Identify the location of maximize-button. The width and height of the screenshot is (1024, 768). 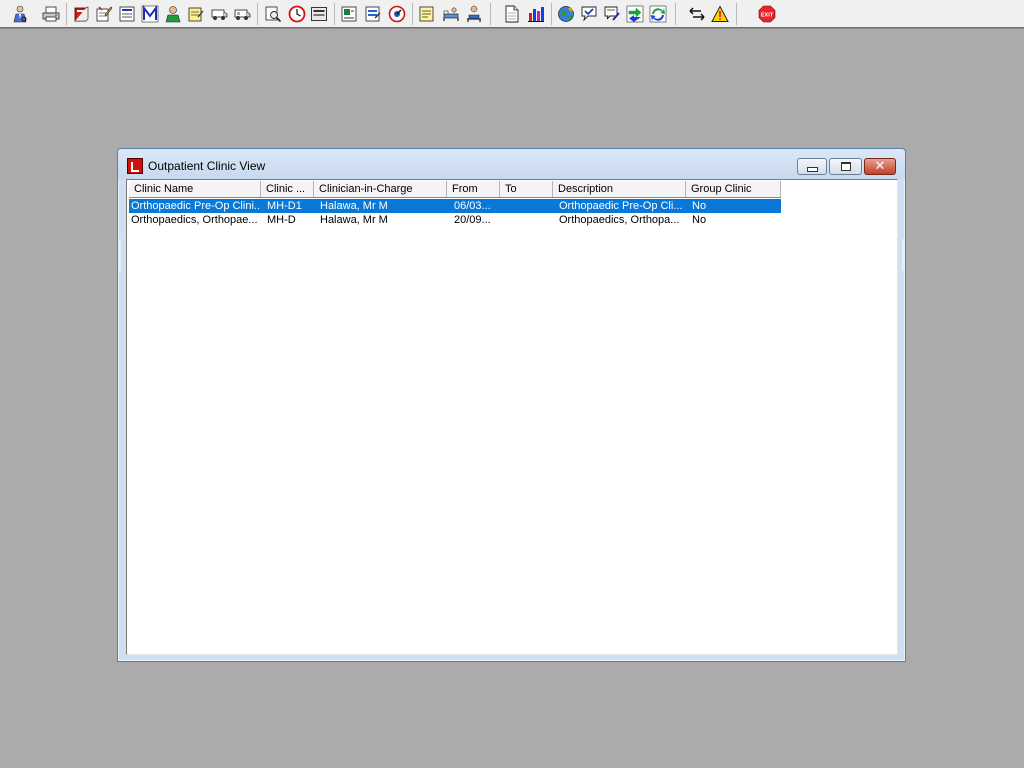
(845, 166).